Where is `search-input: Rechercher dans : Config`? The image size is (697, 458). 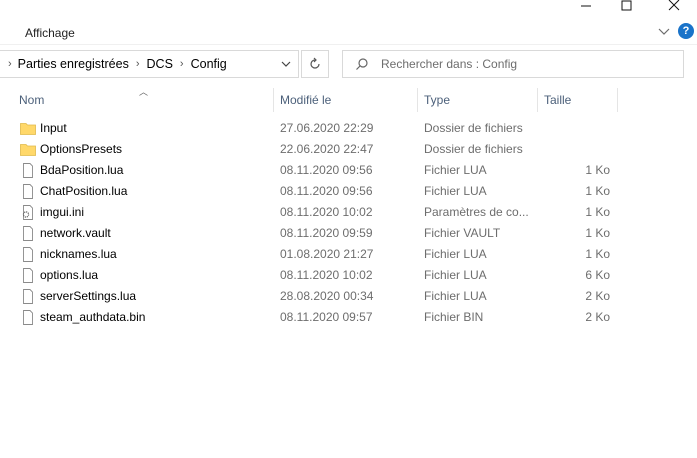
search-input: Rechercher dans : Config is located at coordinates (449, 64).